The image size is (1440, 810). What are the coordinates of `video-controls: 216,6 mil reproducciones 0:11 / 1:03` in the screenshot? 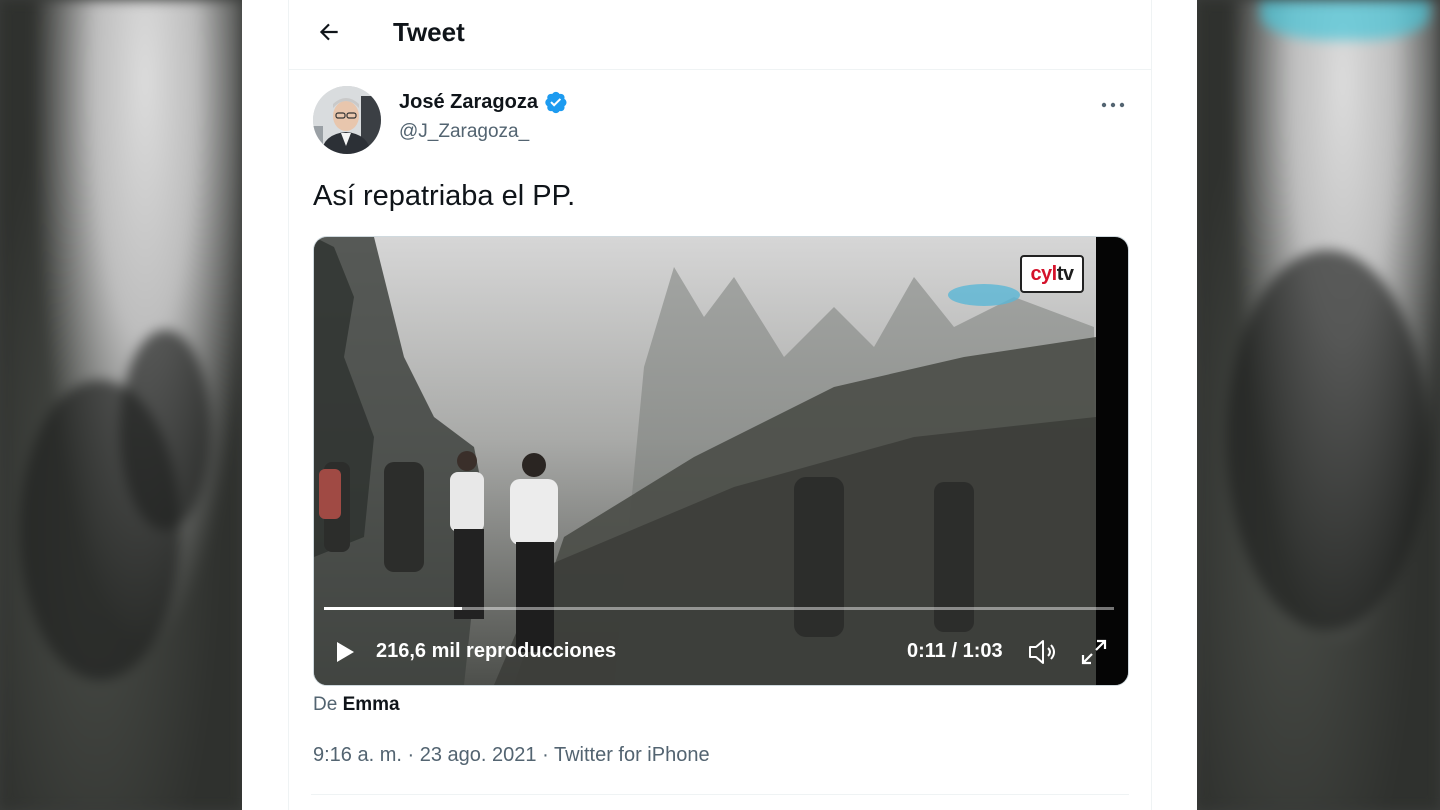 It's located at (721, 652).